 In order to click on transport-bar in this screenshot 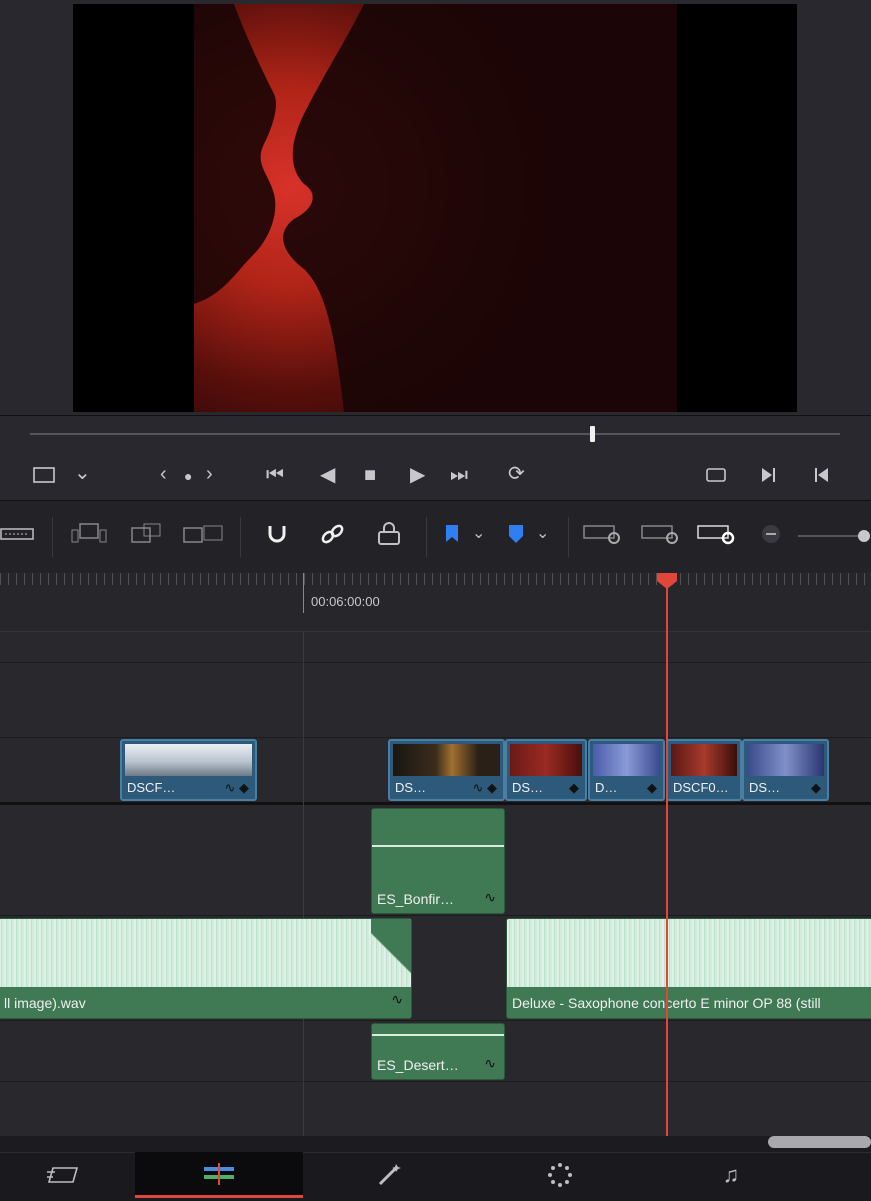, I will do `click(435, 458)`.